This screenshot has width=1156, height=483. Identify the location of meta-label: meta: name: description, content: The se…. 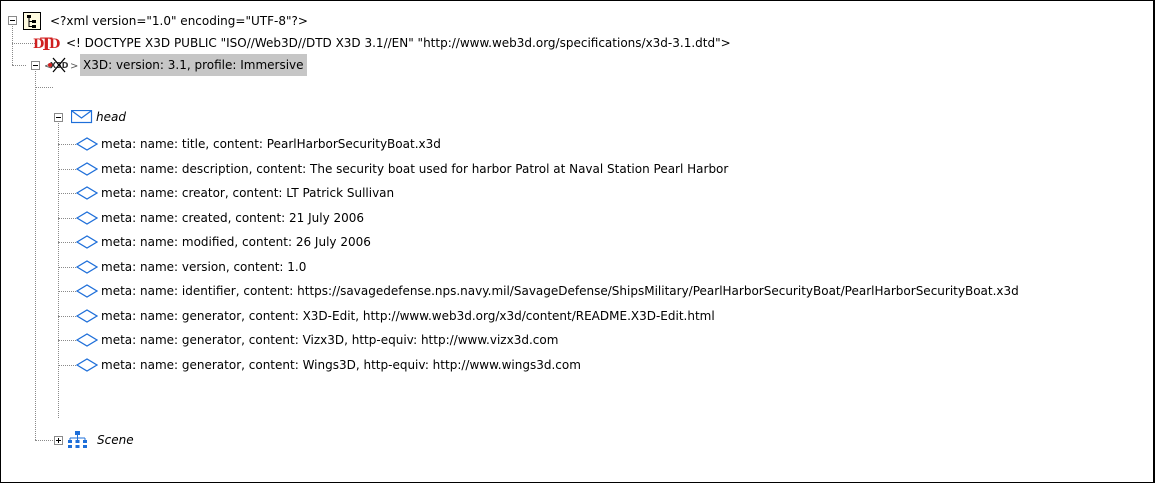
(415, 169).